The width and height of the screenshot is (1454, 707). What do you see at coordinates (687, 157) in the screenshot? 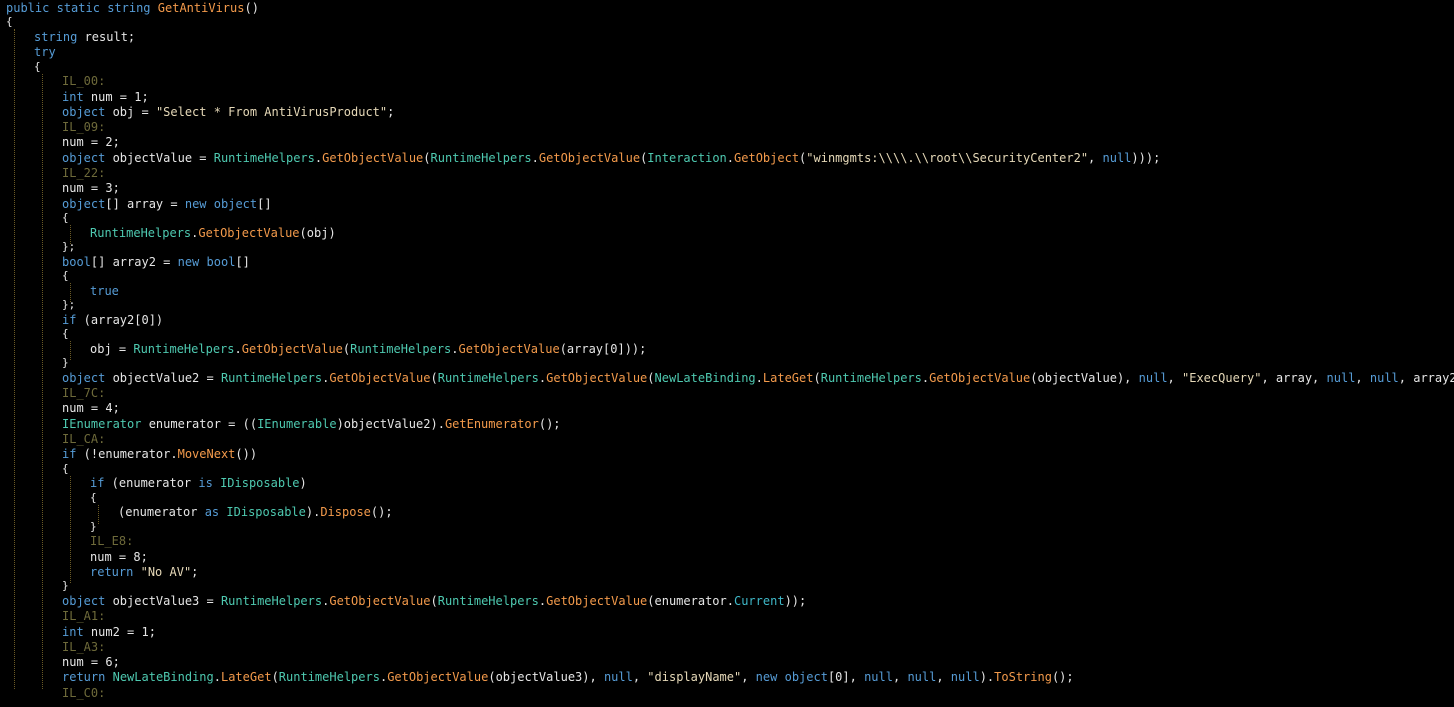
I see `code-token: Interaction` at bounding box center [687, 157].